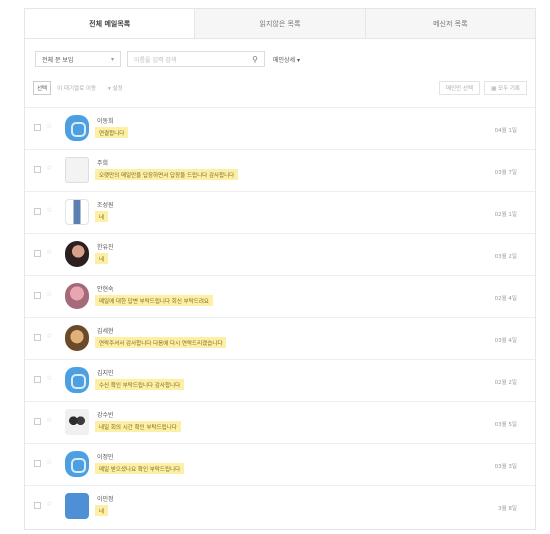 The image size is (550, 534). Describe the element at coordinates (167, 174) in the screenshot. I see `message-preview: 오랫만의 메일만을 답장하면서 답장을 드립니다 감사합니다` at that location.